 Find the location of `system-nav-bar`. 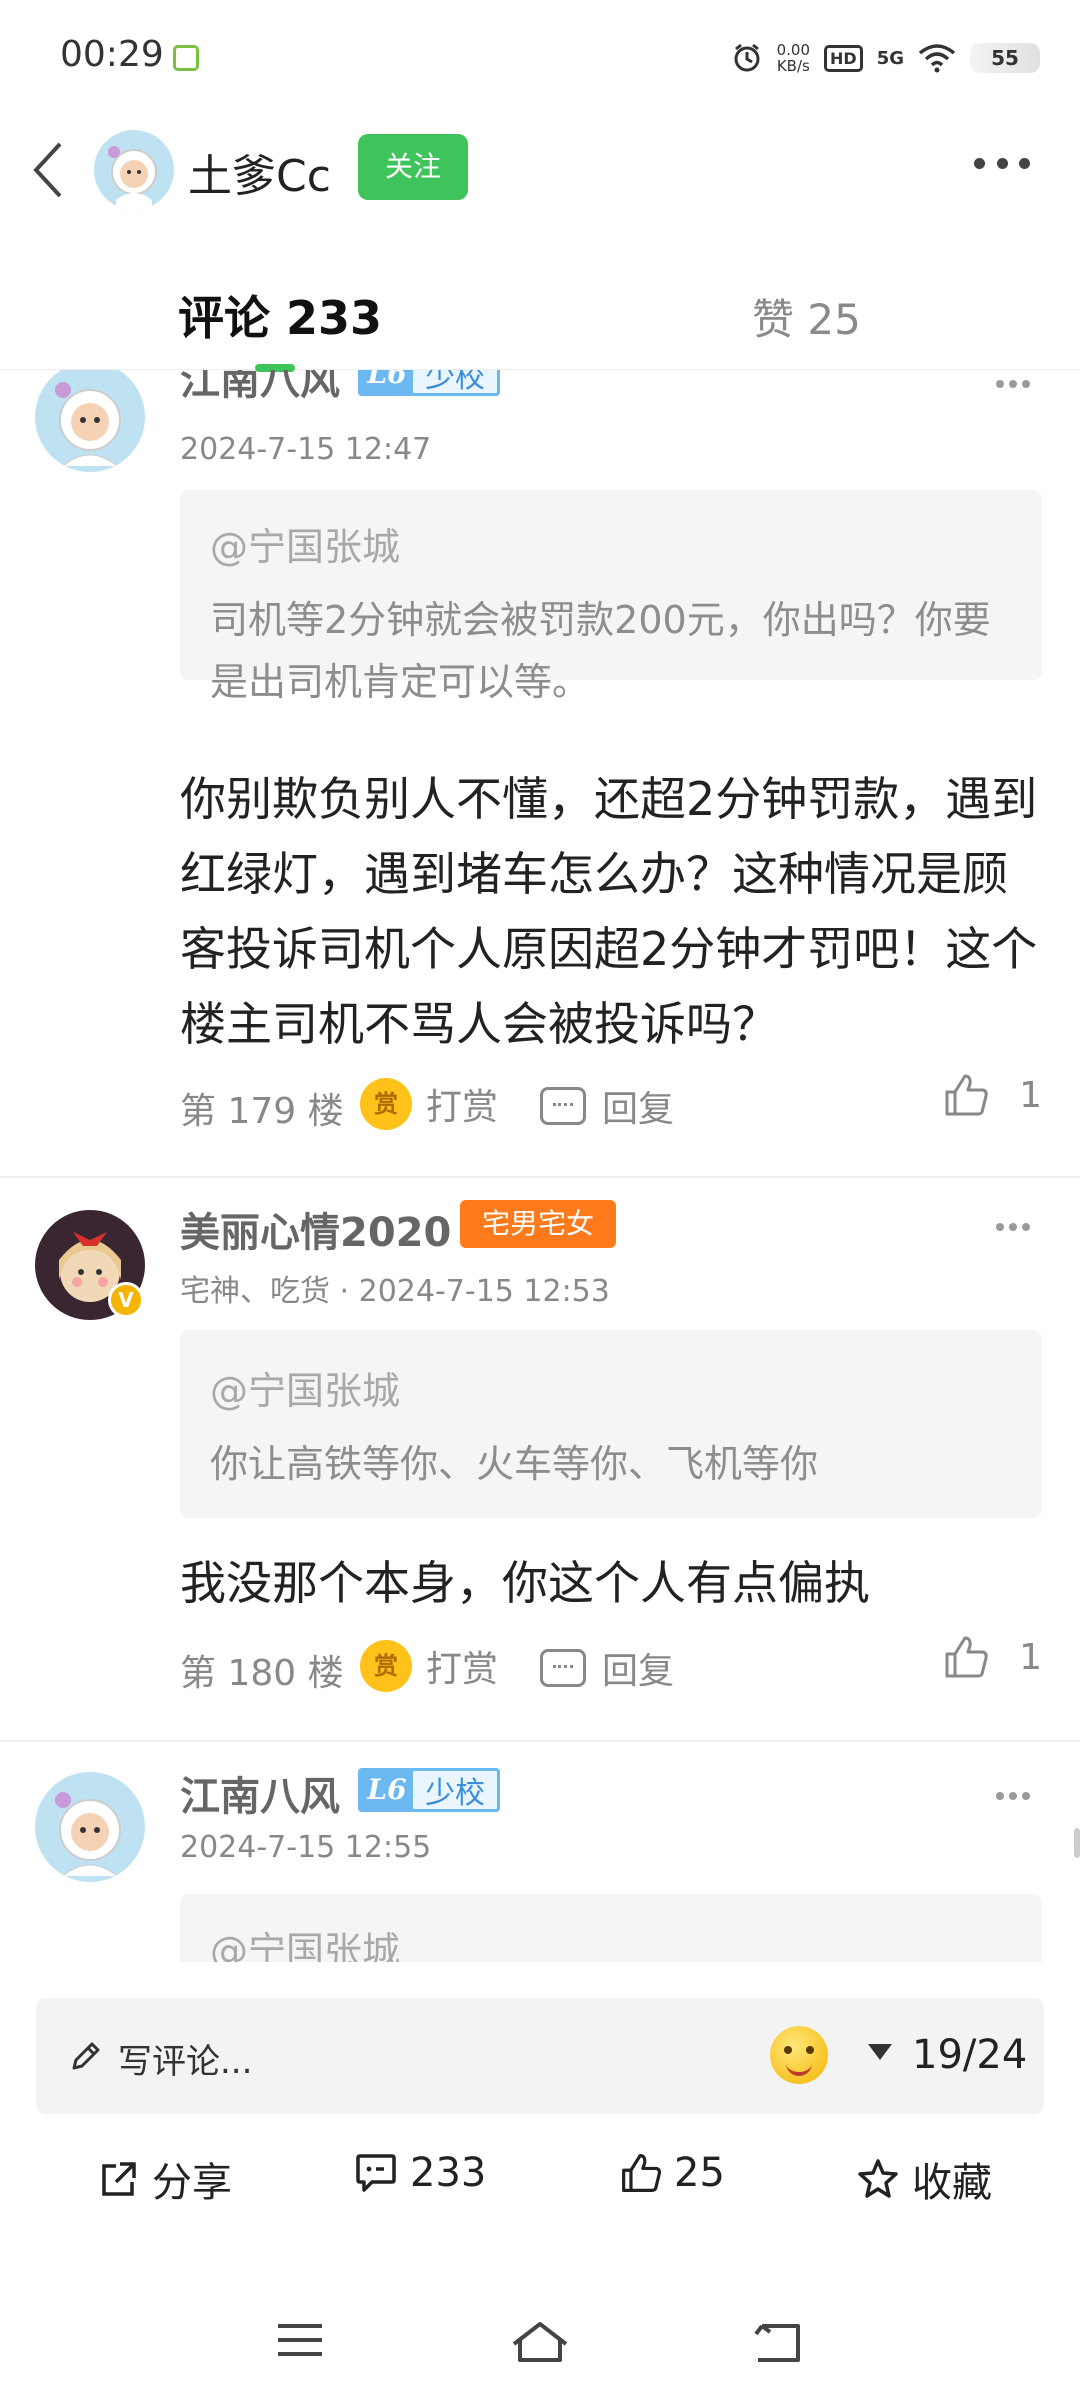

system-nav-bar is located at coordinates (540, 2345).